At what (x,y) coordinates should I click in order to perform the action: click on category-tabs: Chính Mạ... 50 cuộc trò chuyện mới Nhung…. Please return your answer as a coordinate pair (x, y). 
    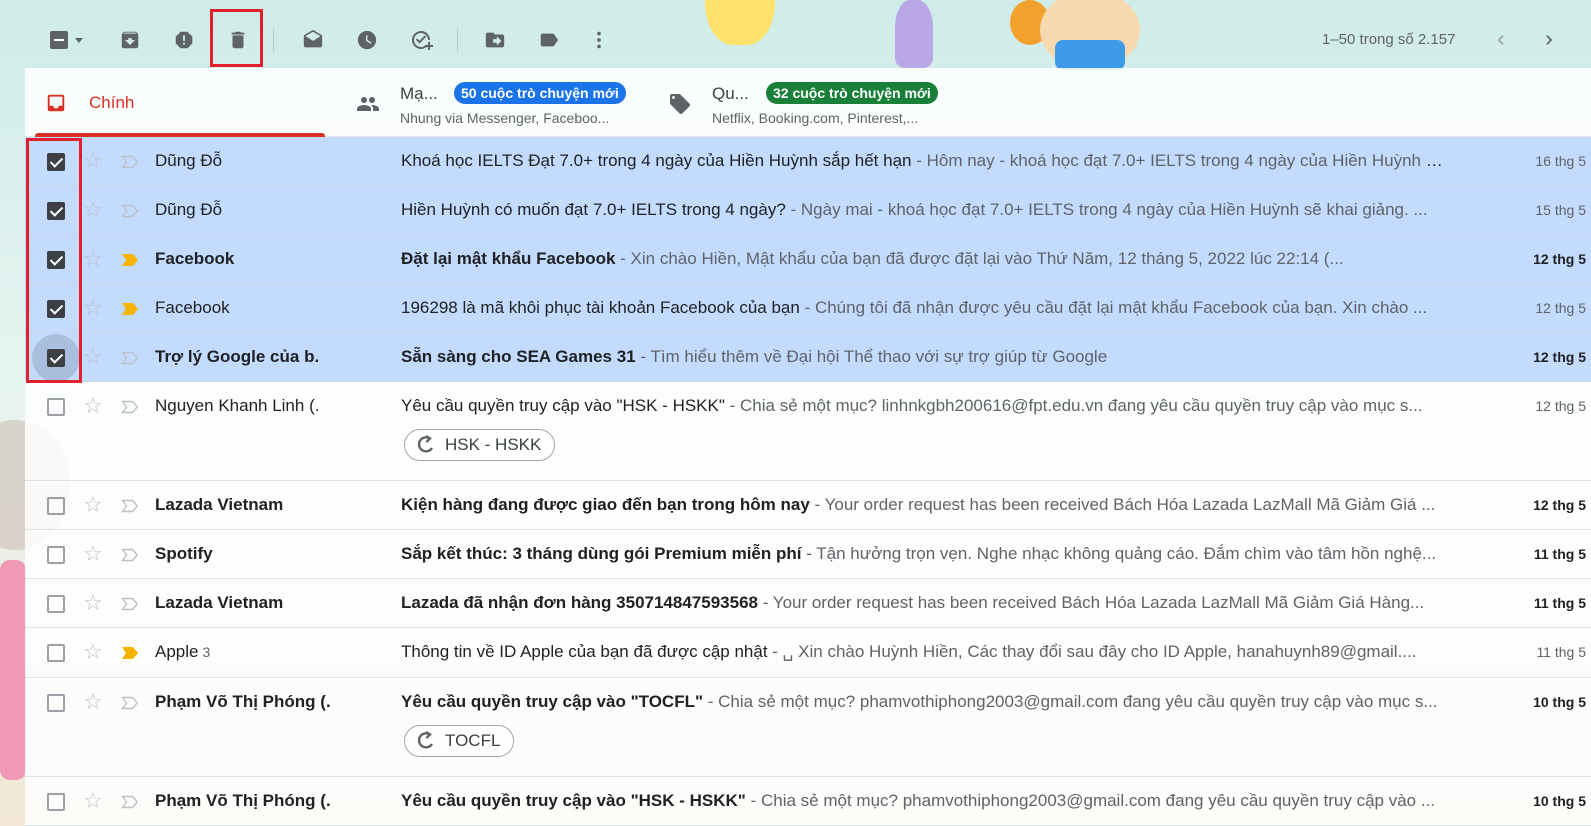
    Looking at the image, I should click on (808, 102).